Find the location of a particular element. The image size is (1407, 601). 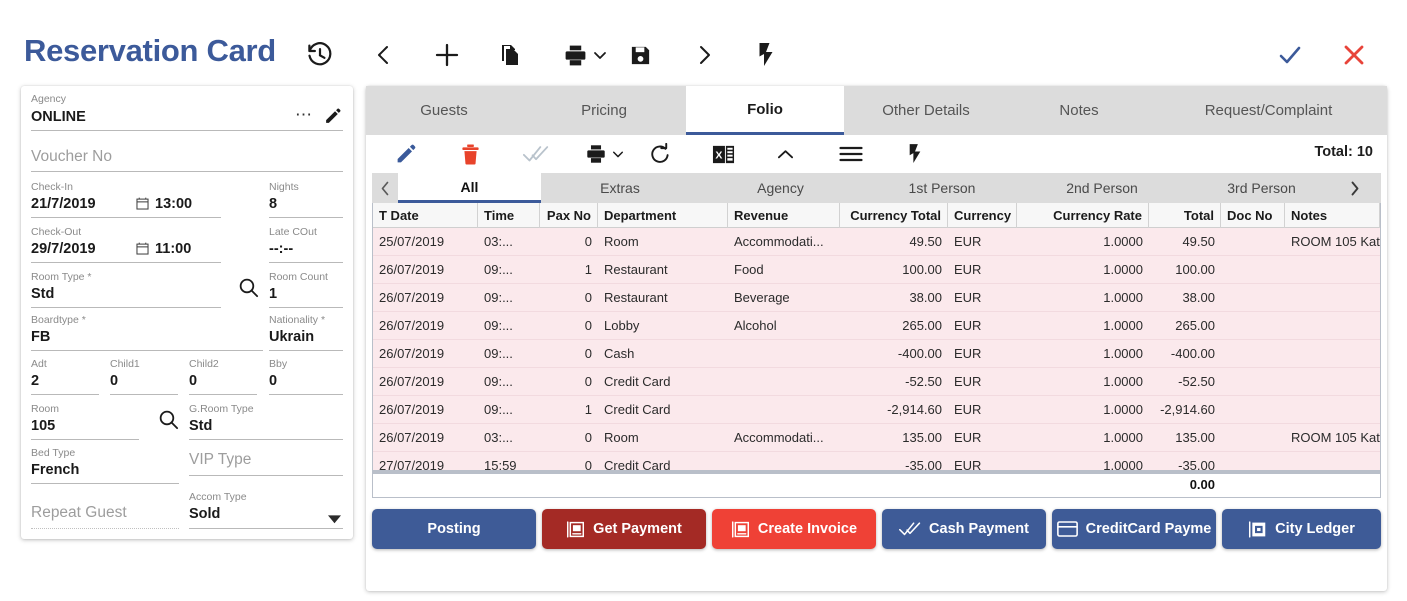

subtab-2nd-person: 2nd Person is located at coordinates (1102, 188).